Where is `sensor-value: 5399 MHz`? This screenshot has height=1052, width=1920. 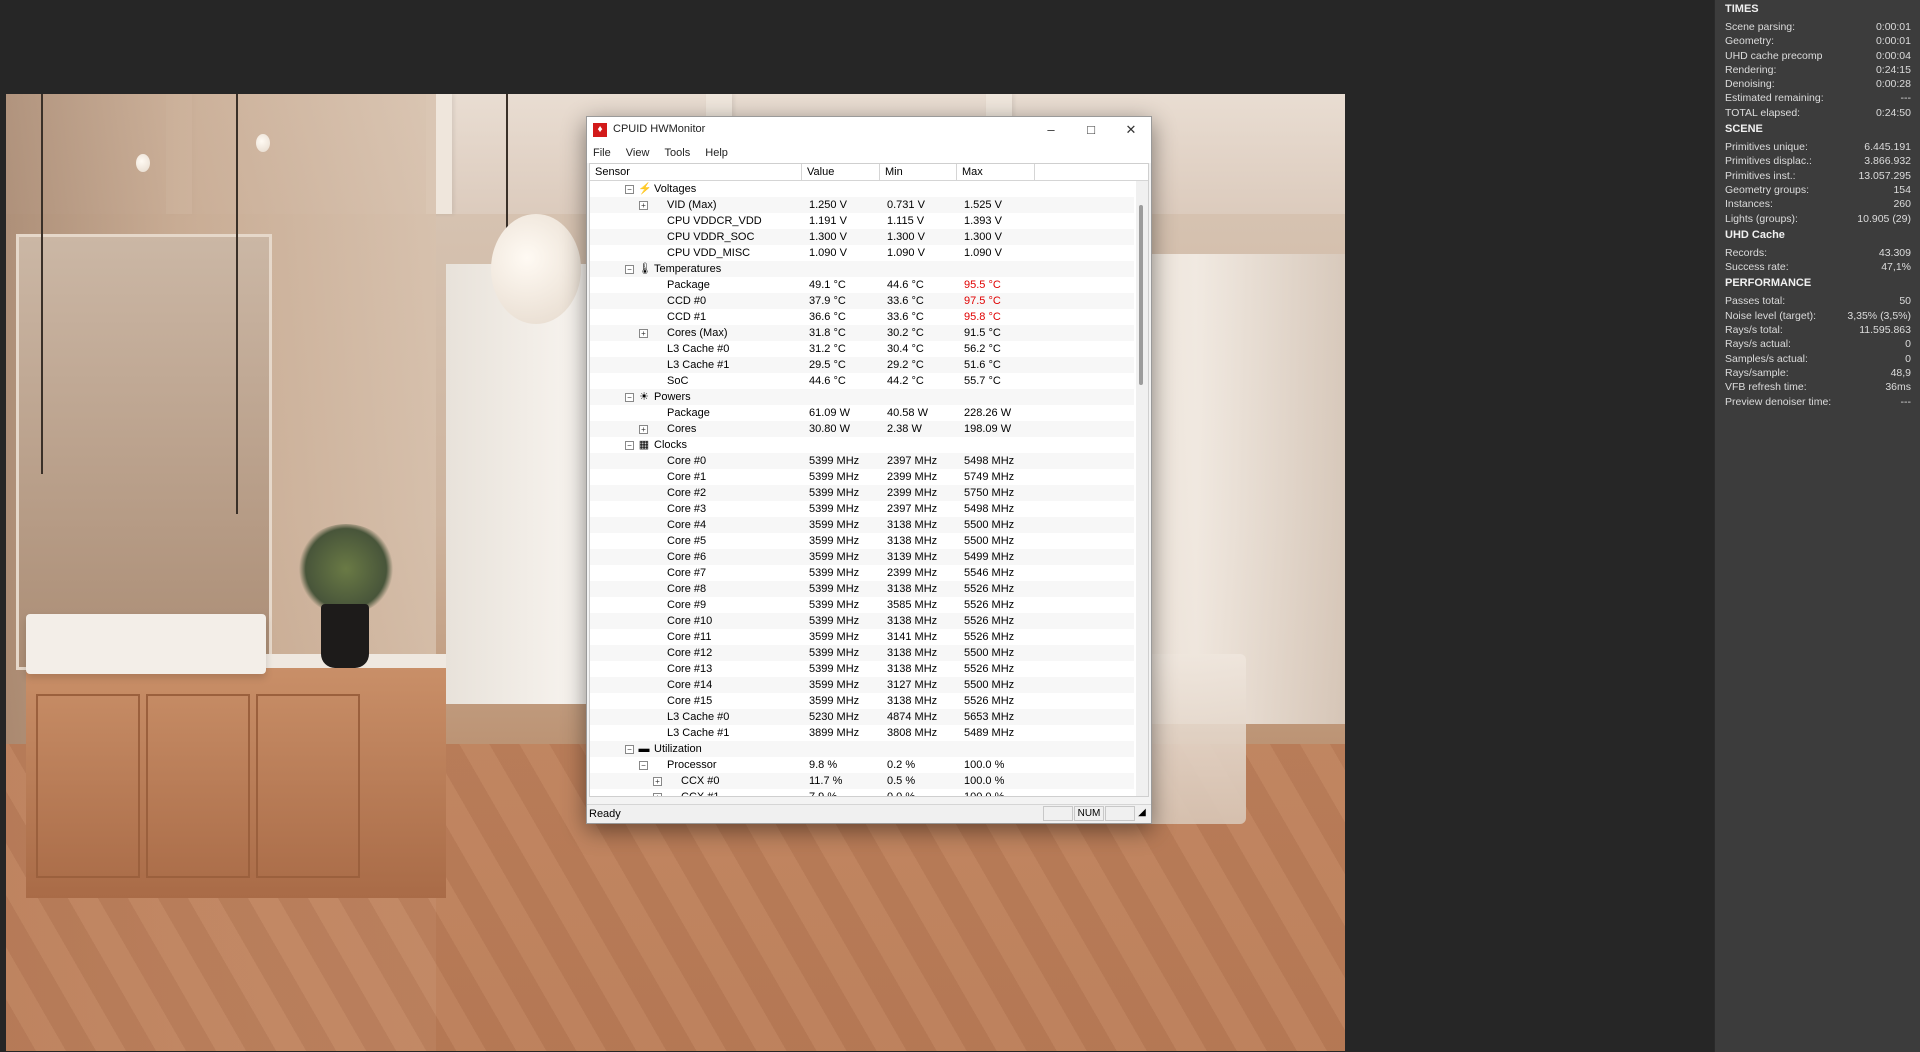 sensor-value: 5399 MHz is located at coordinates (834, 573).